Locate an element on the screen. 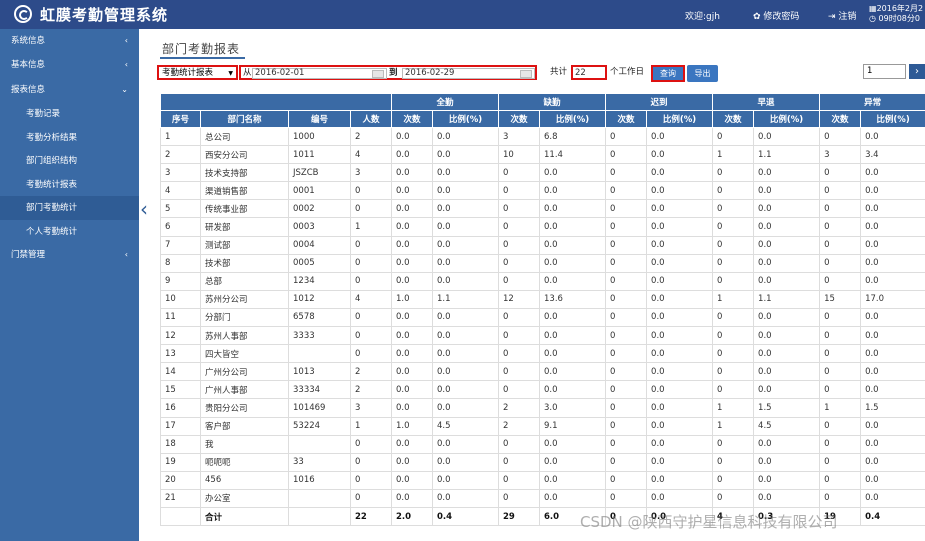 The height and width of the screenshot is (541, 925). gear-icon: ✿ is located at coordinates (757, 17).